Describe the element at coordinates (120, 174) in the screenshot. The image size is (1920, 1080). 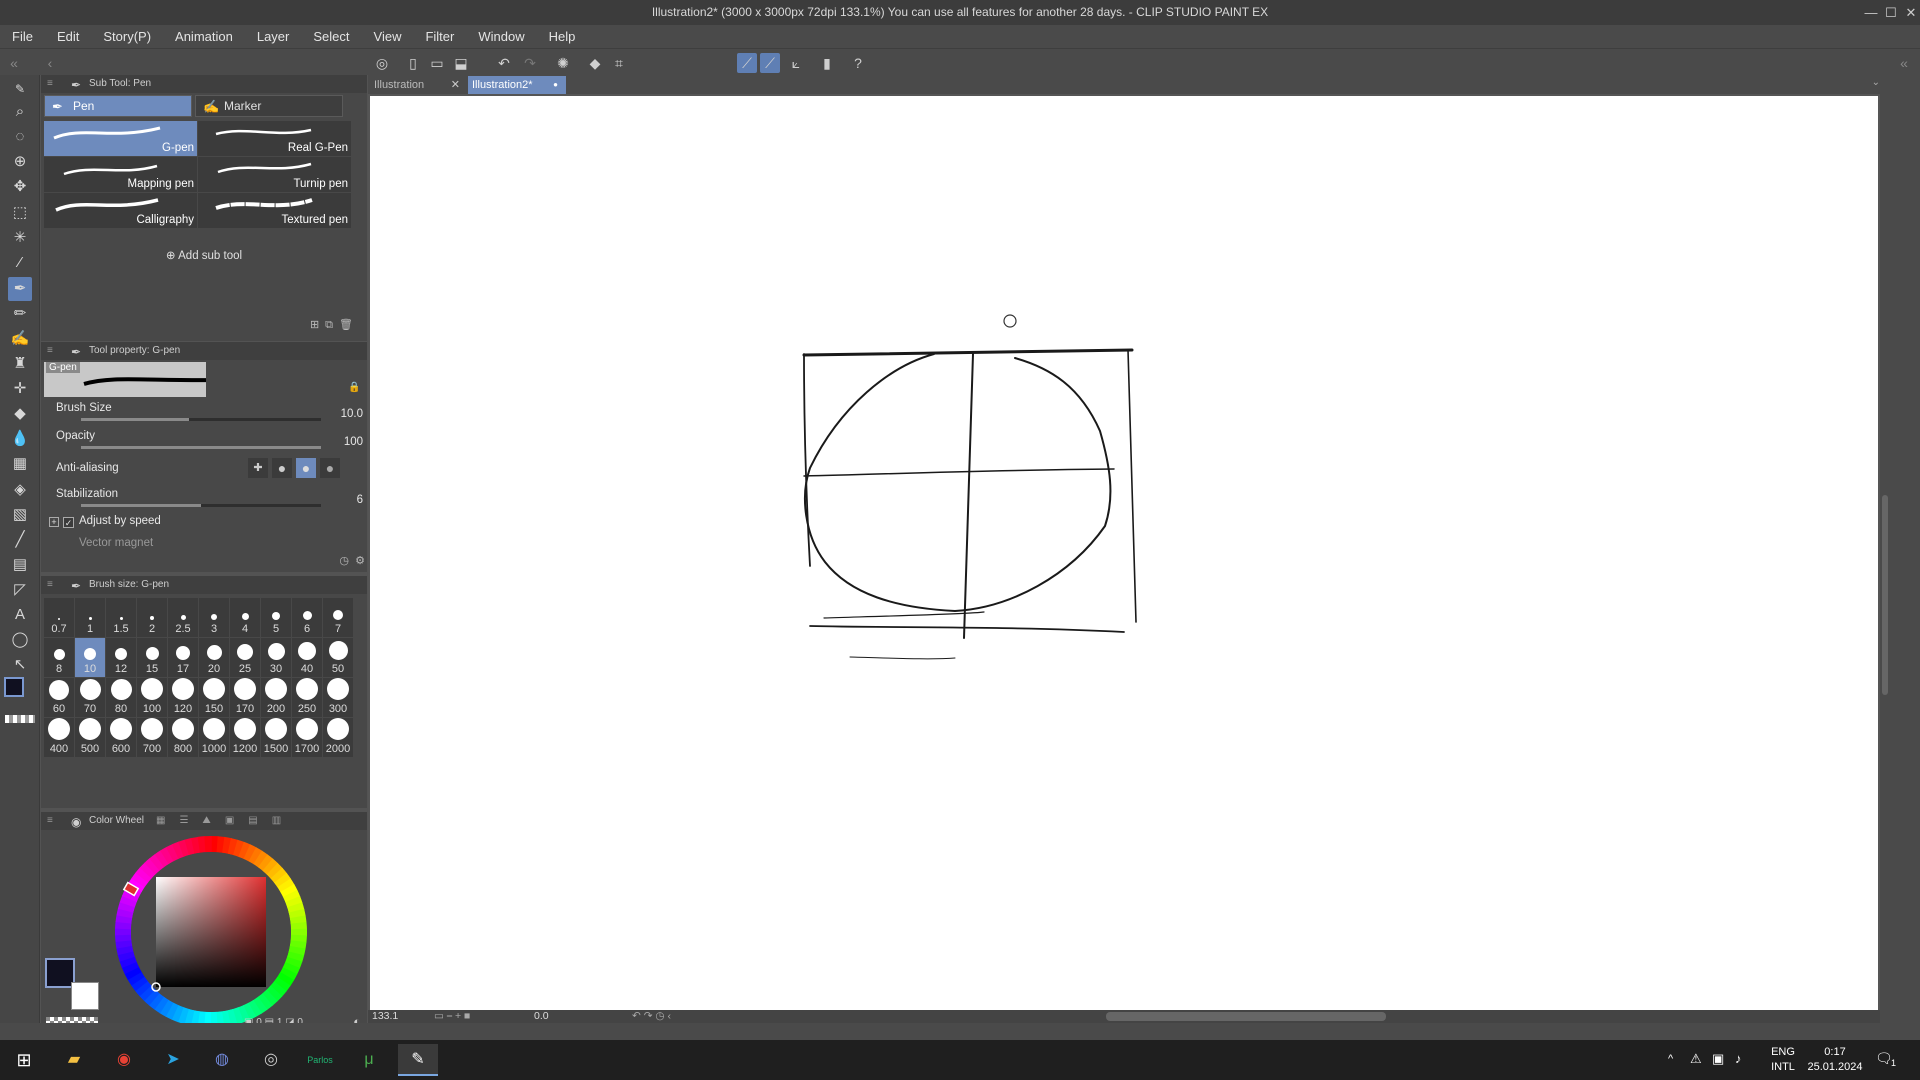
I see `brush-mapping-pen: Mapping pen` at that location.